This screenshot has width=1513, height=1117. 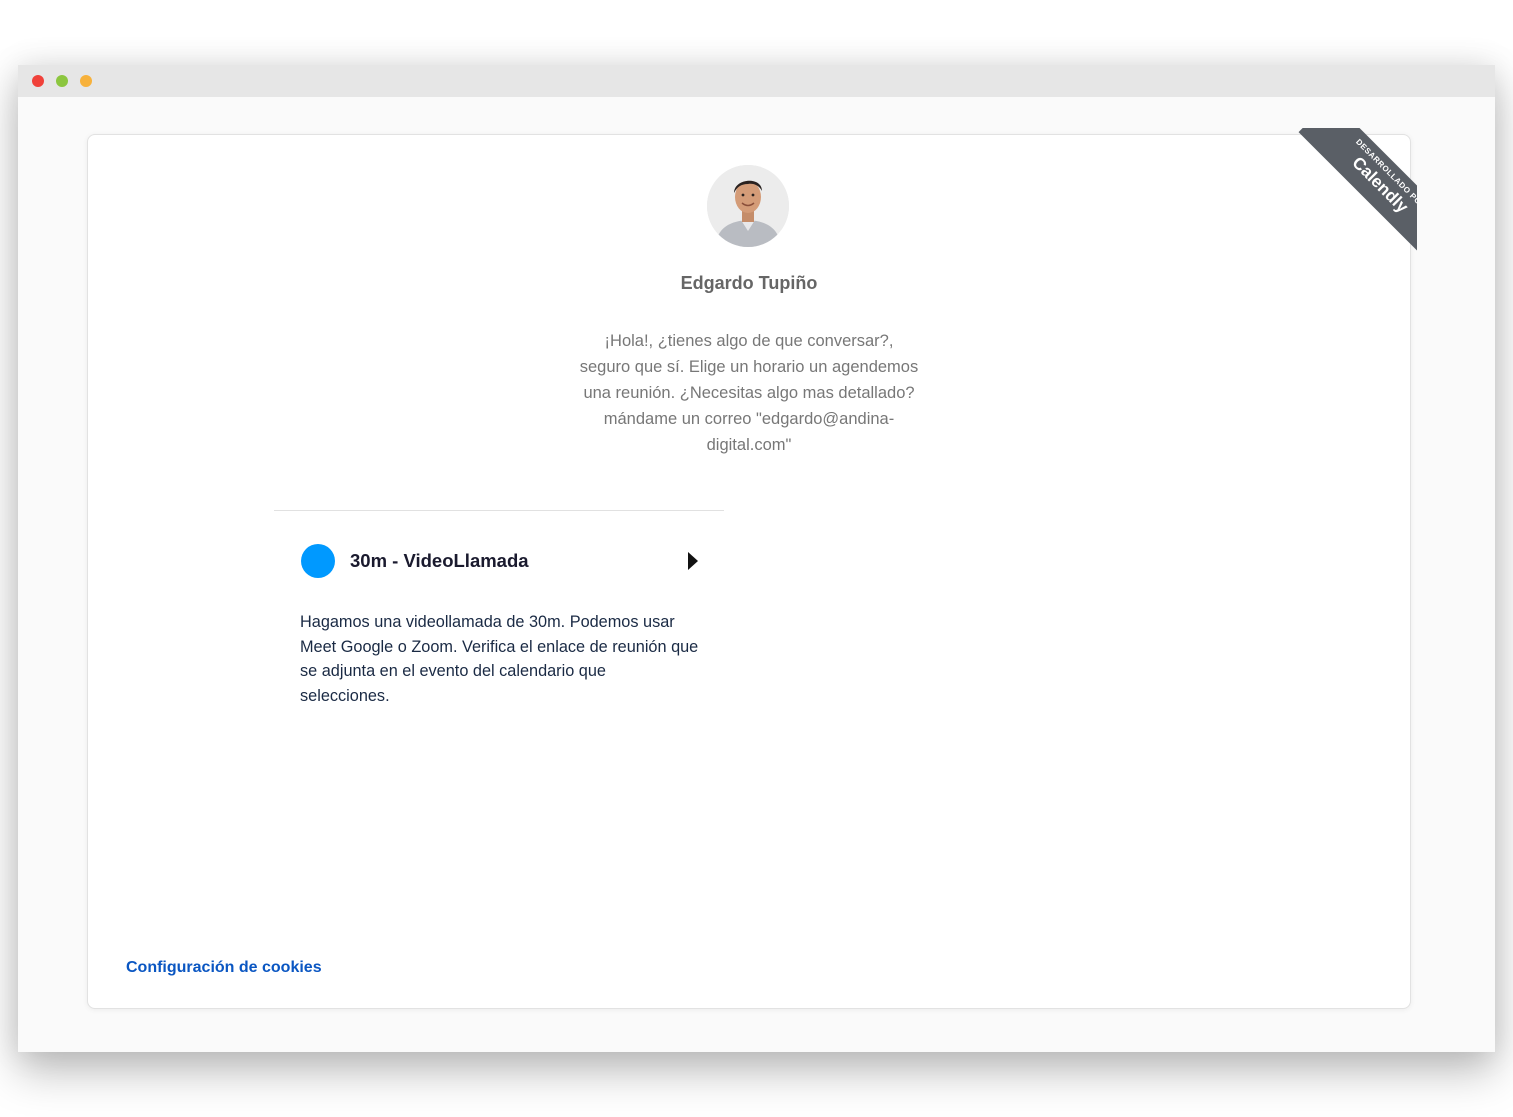 I want to click on avatar, so click(x=748, y=206).